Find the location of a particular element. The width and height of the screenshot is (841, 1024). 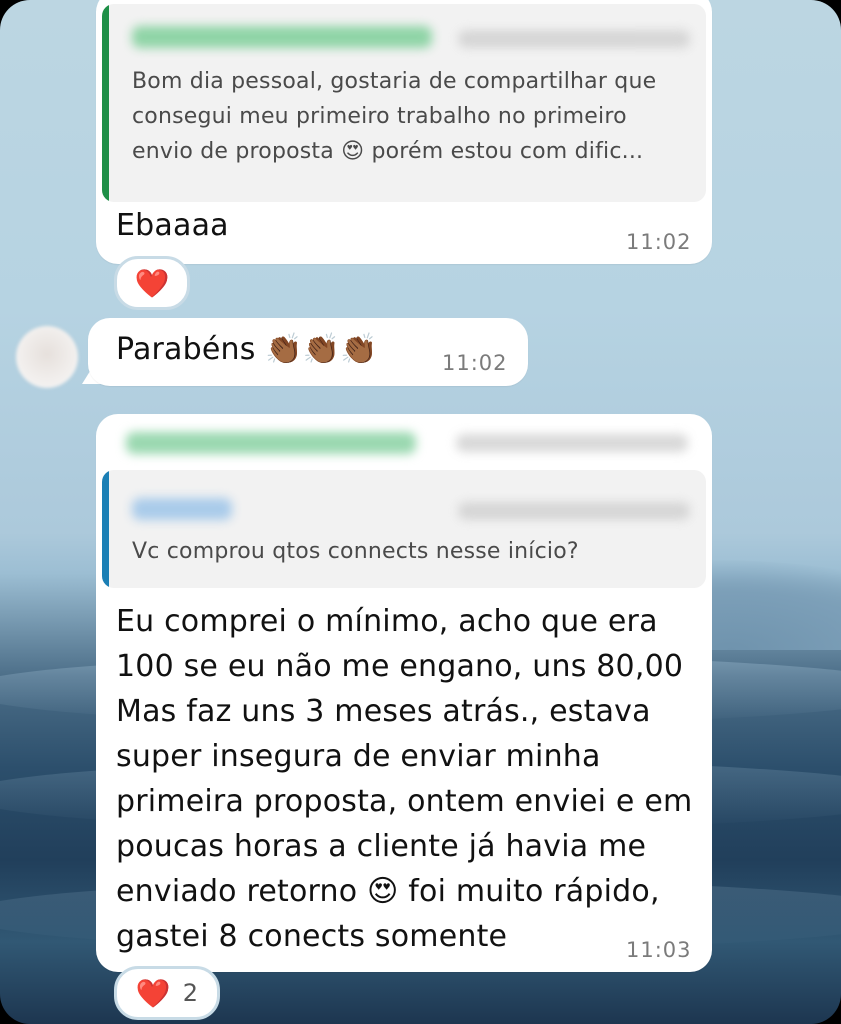

message-text-line: poucas horas a cliente já havia me is located at coordinates (381, 846).